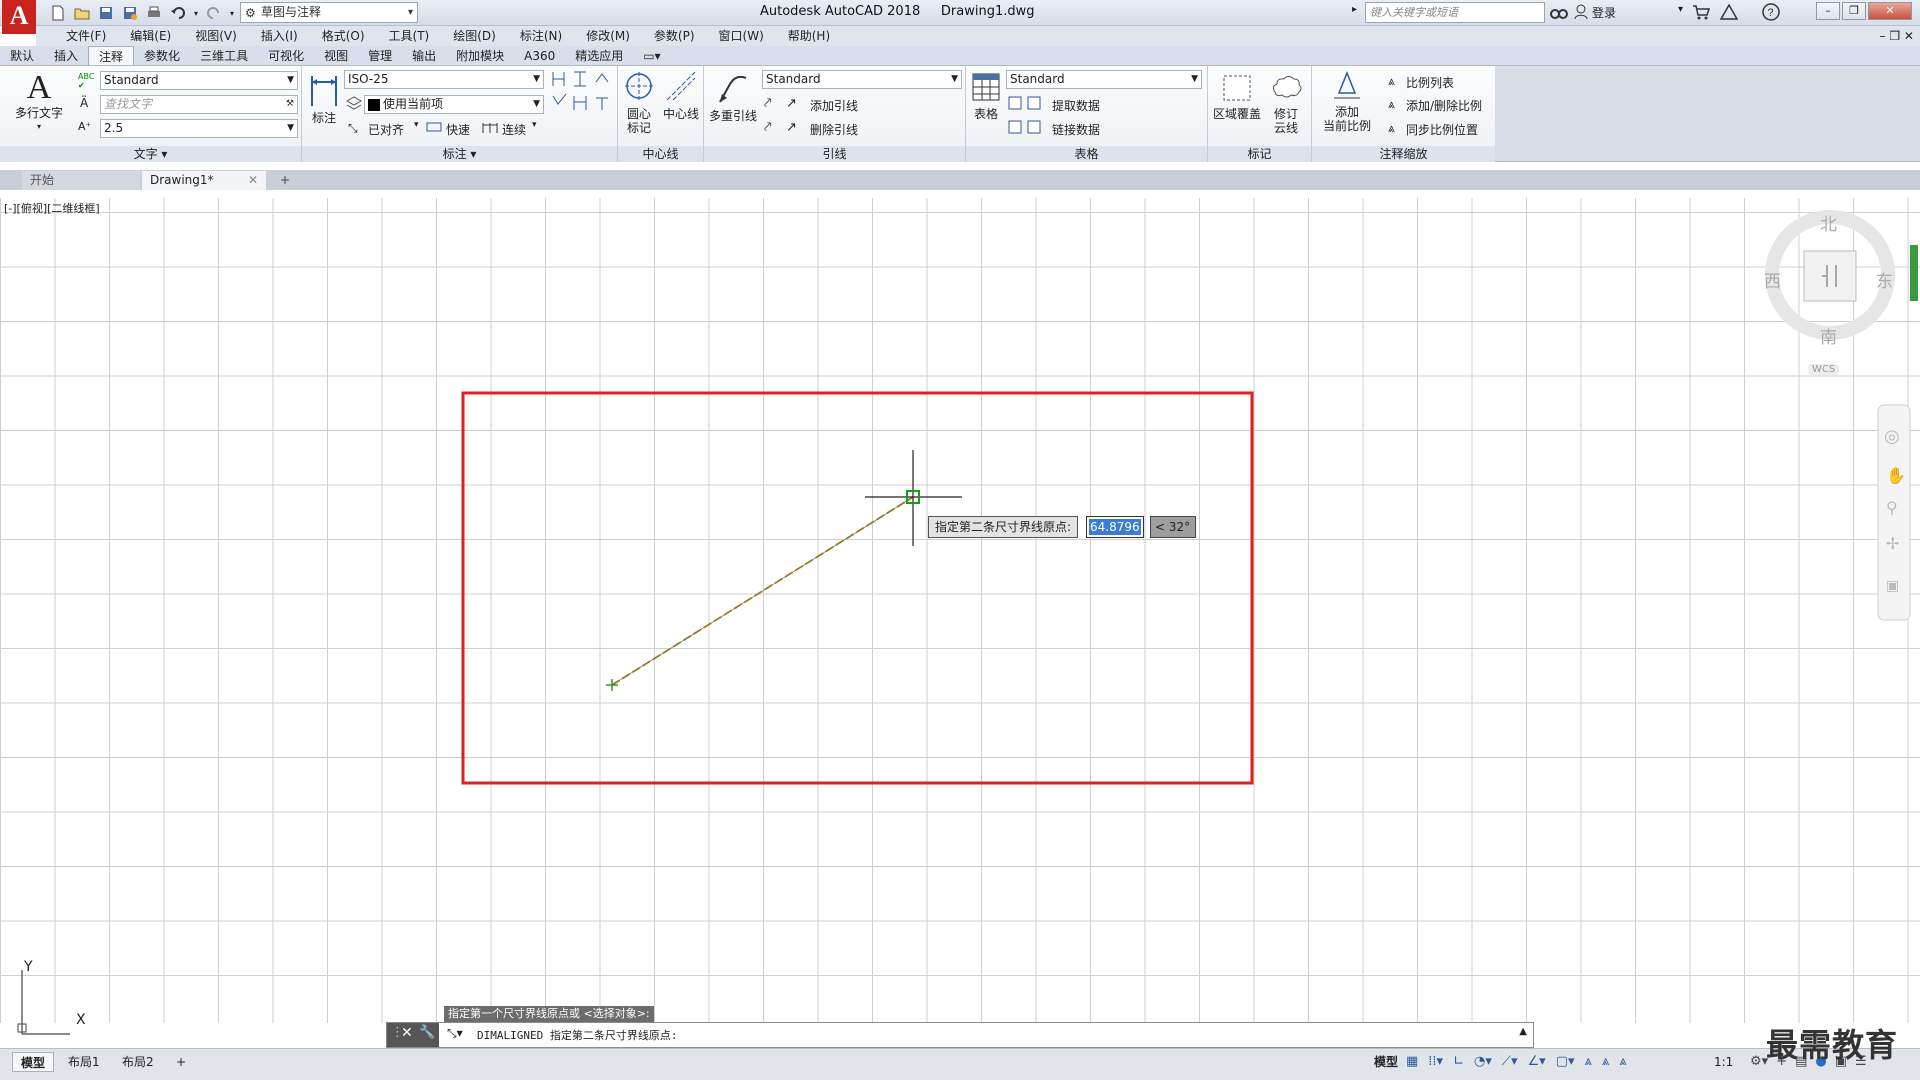  I want to click on tab-3d-tools: 三维工具, so click(224, 55).